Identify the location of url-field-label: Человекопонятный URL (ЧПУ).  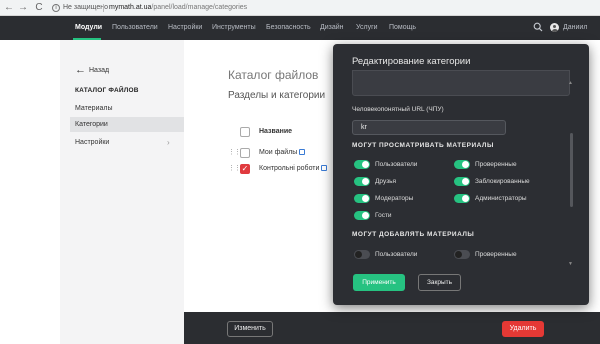
(398, 109).